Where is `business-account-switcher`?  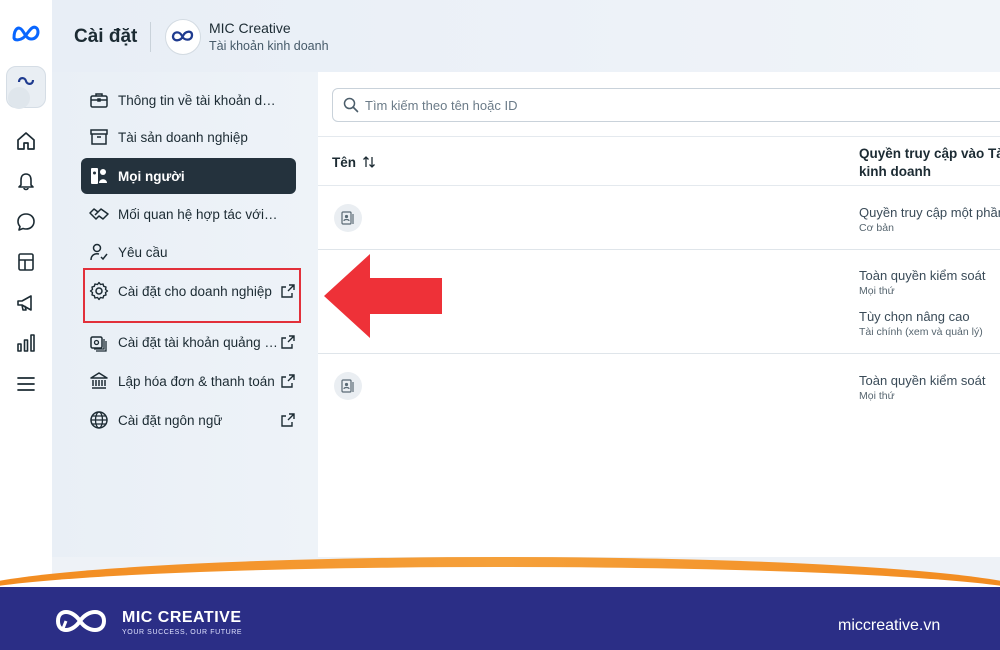 business-account-switcher is located at coordinates (26, 87).